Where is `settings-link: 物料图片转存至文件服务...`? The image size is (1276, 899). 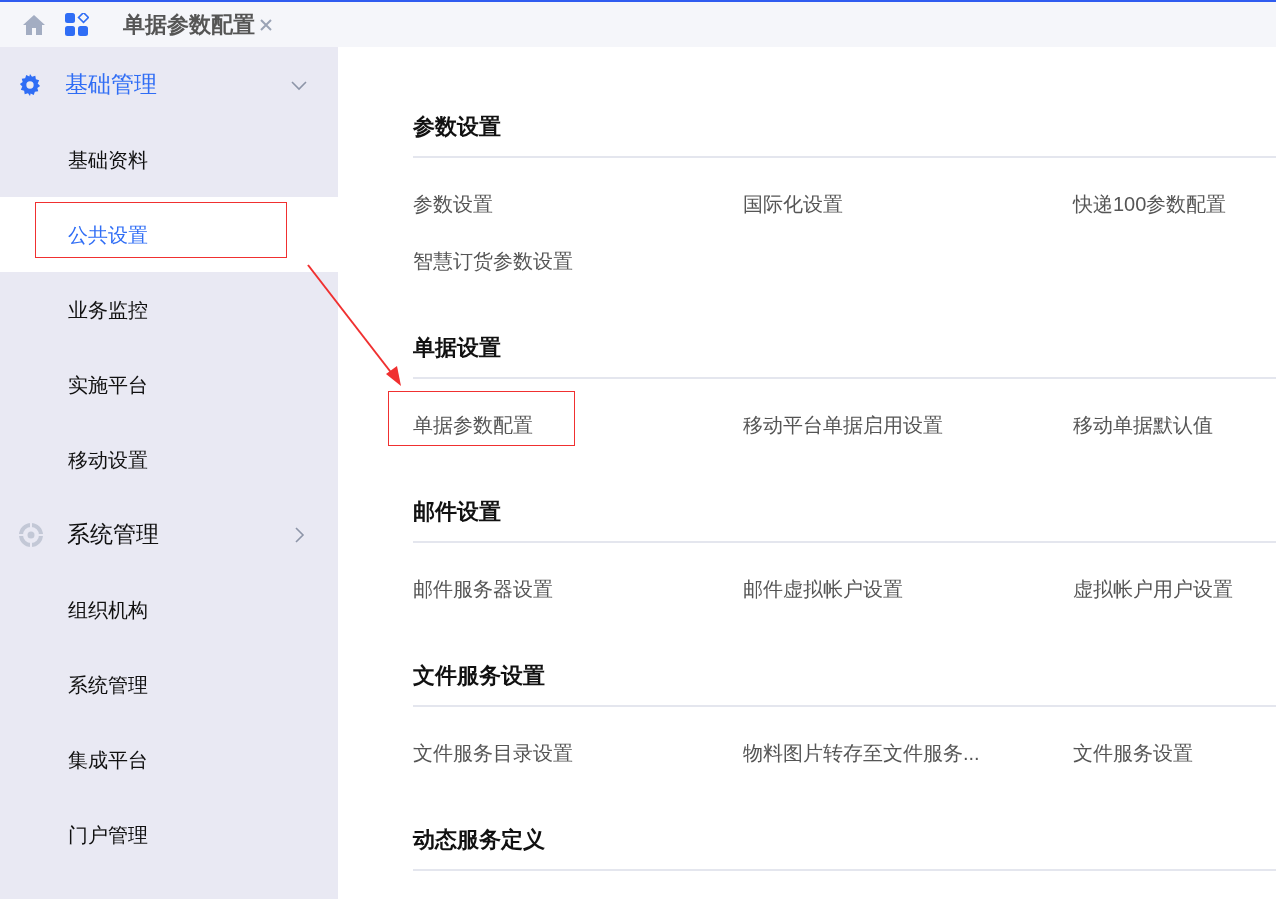 settings-link: 物料图片转存至文件服务... is located at coordinates (861, 752).